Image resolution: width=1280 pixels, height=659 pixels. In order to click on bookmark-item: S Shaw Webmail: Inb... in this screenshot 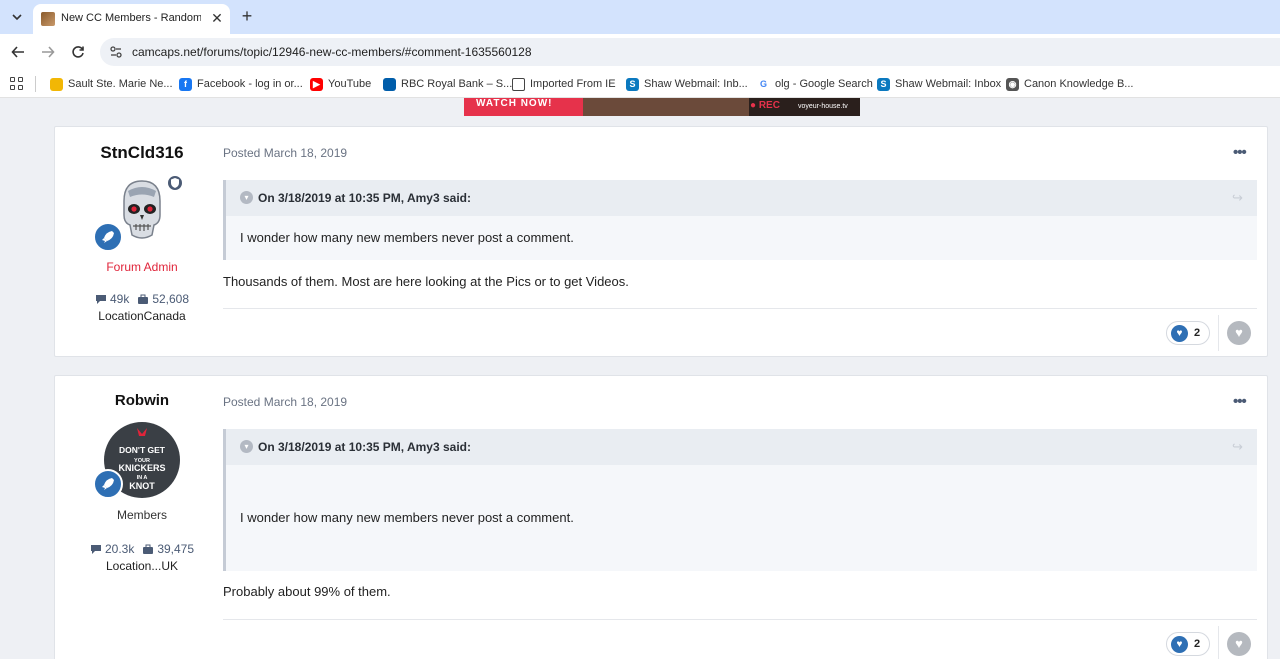, I will do `click(687, 84)`.